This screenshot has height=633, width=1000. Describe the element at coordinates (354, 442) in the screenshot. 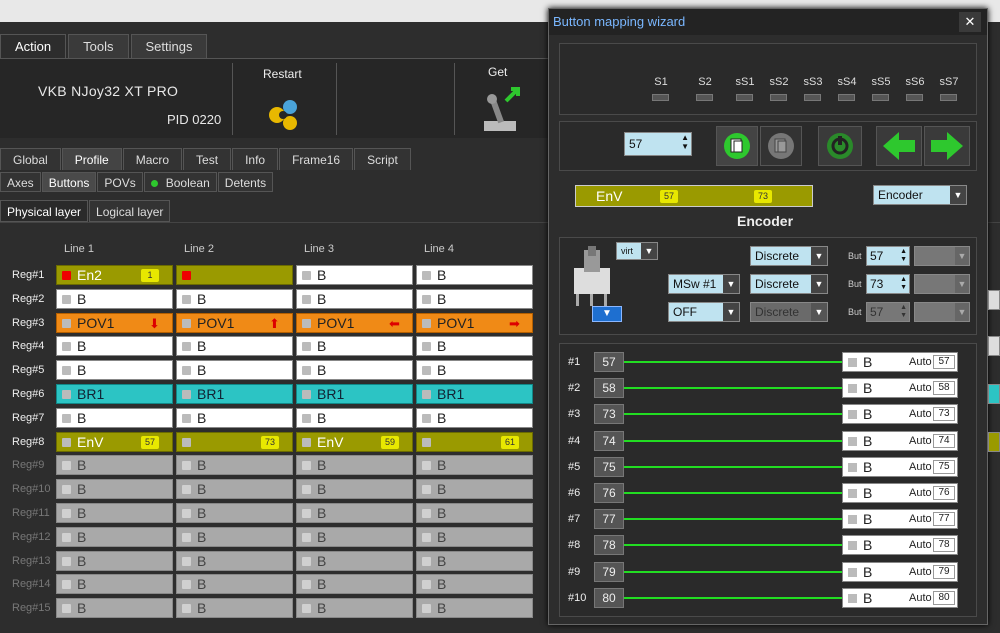

I see `button-cell: EnV 59` at that location.